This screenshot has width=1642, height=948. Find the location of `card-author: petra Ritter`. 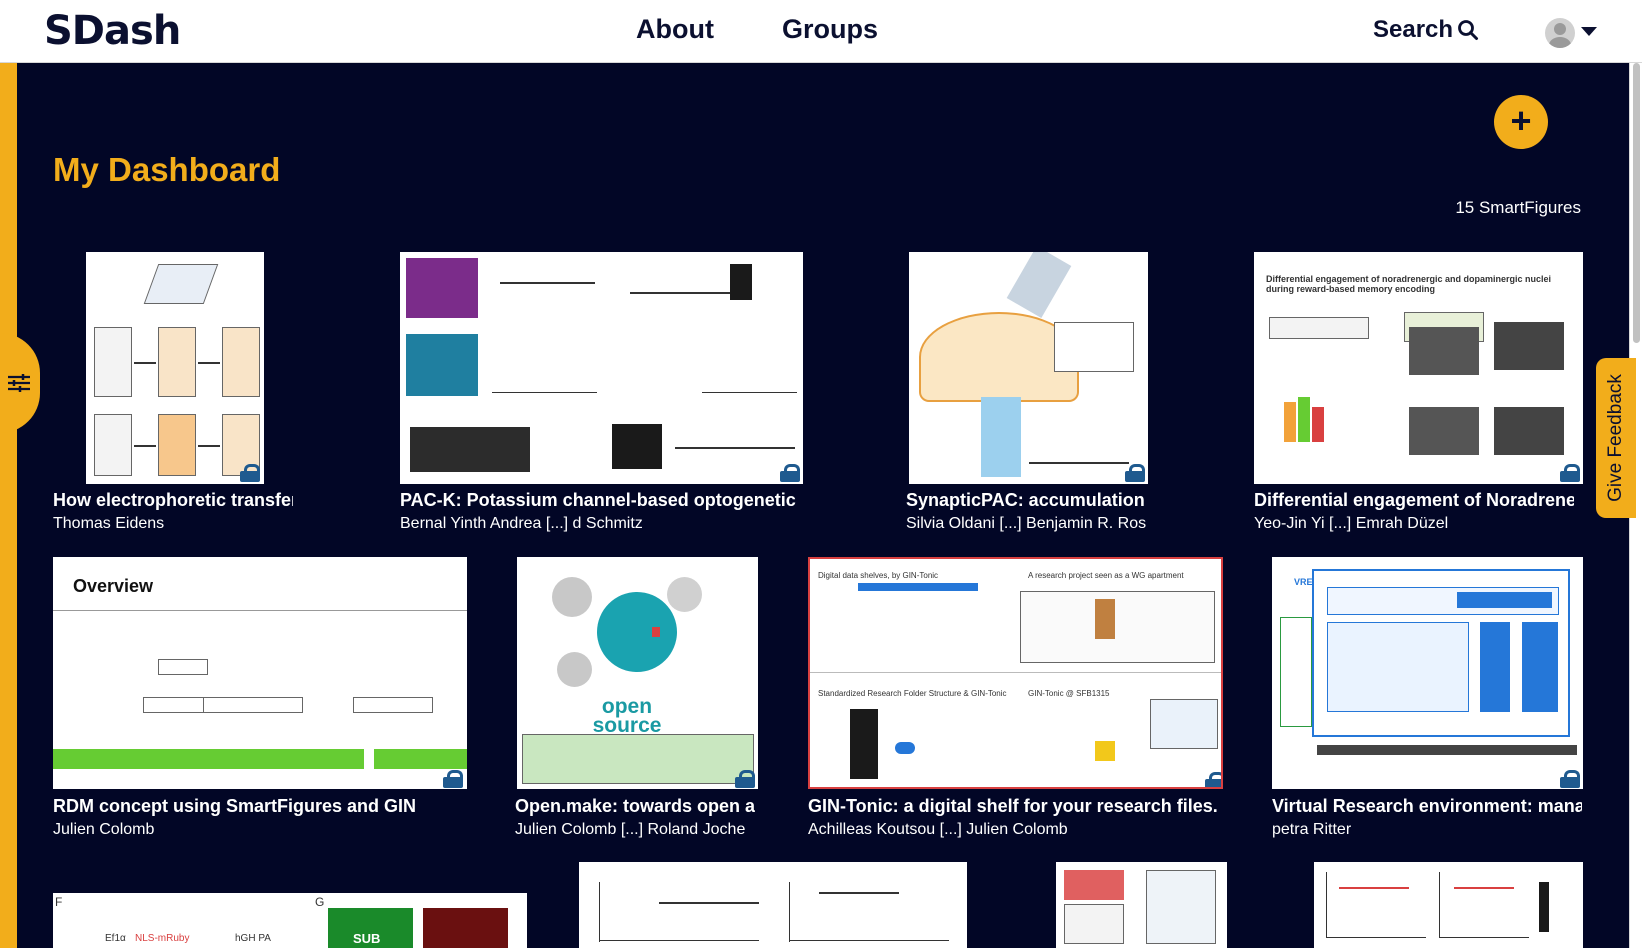

card-author: petra Ritter is located at coordinates (1312, 829).